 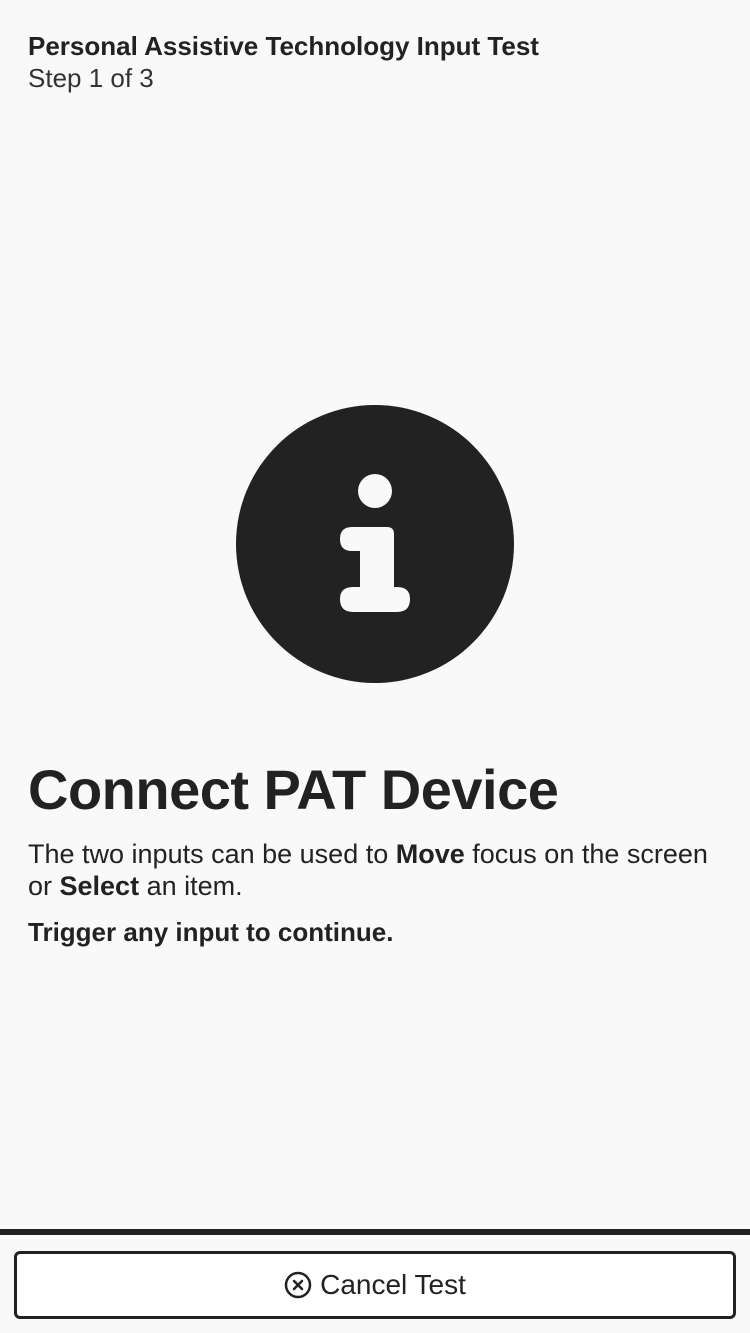 What do you see at coordinates (99, 886) in the screenshot?
I see `select-keyword: Select` at bounding box center [99, 886].